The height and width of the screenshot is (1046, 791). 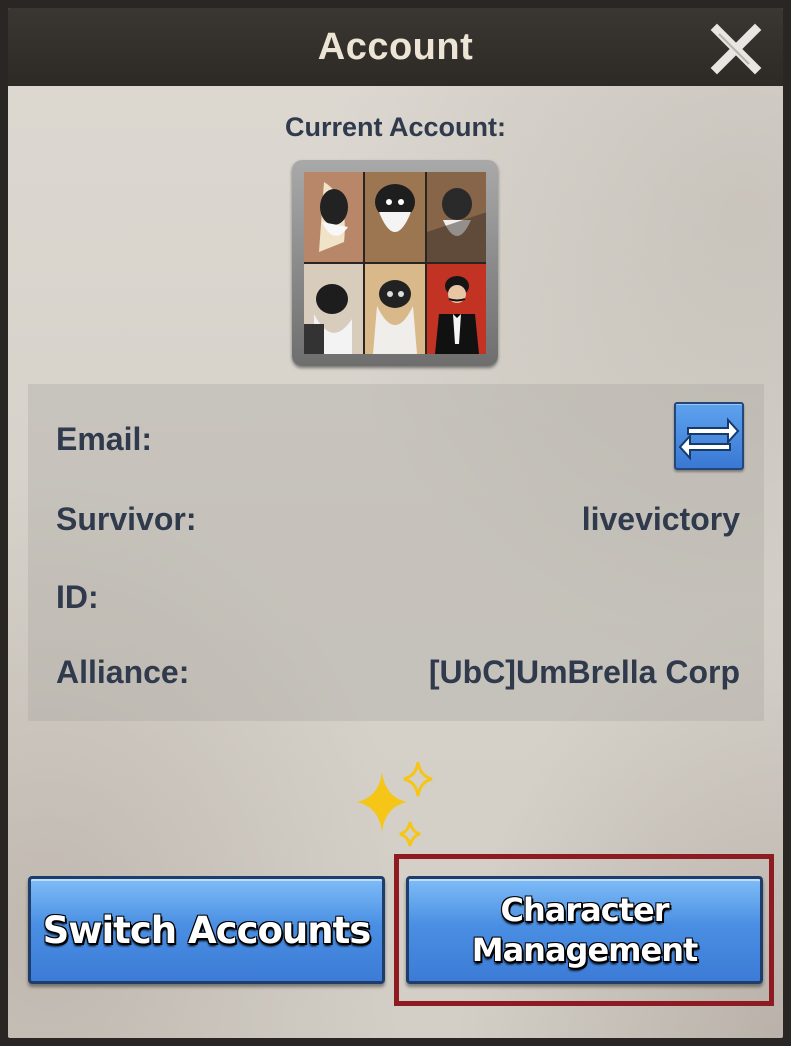 I want to click on close-x-icon, so click(x=736, y=49).